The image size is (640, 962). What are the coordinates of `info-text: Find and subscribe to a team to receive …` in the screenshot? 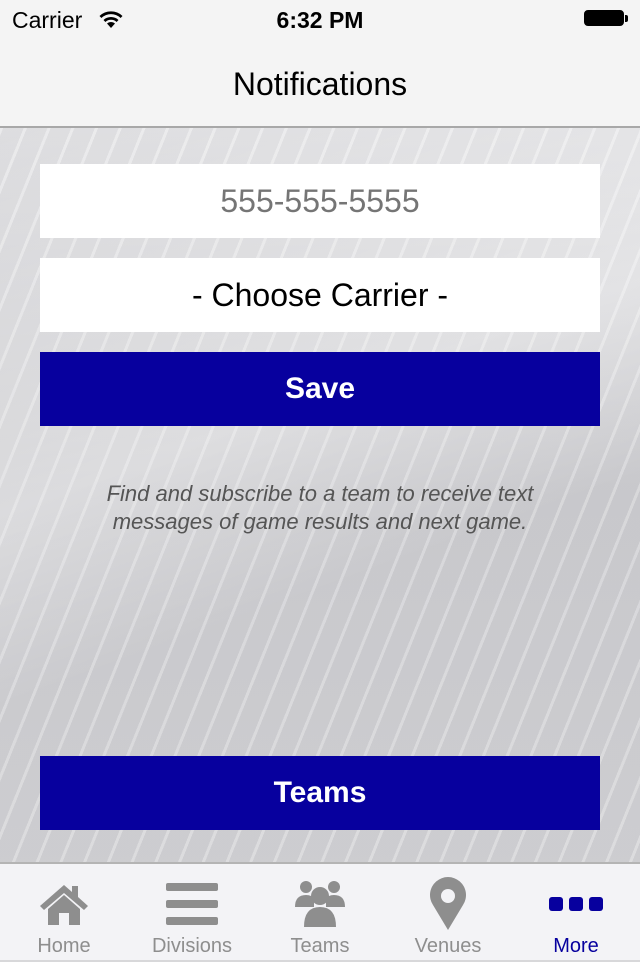 It's located at (320, 507).